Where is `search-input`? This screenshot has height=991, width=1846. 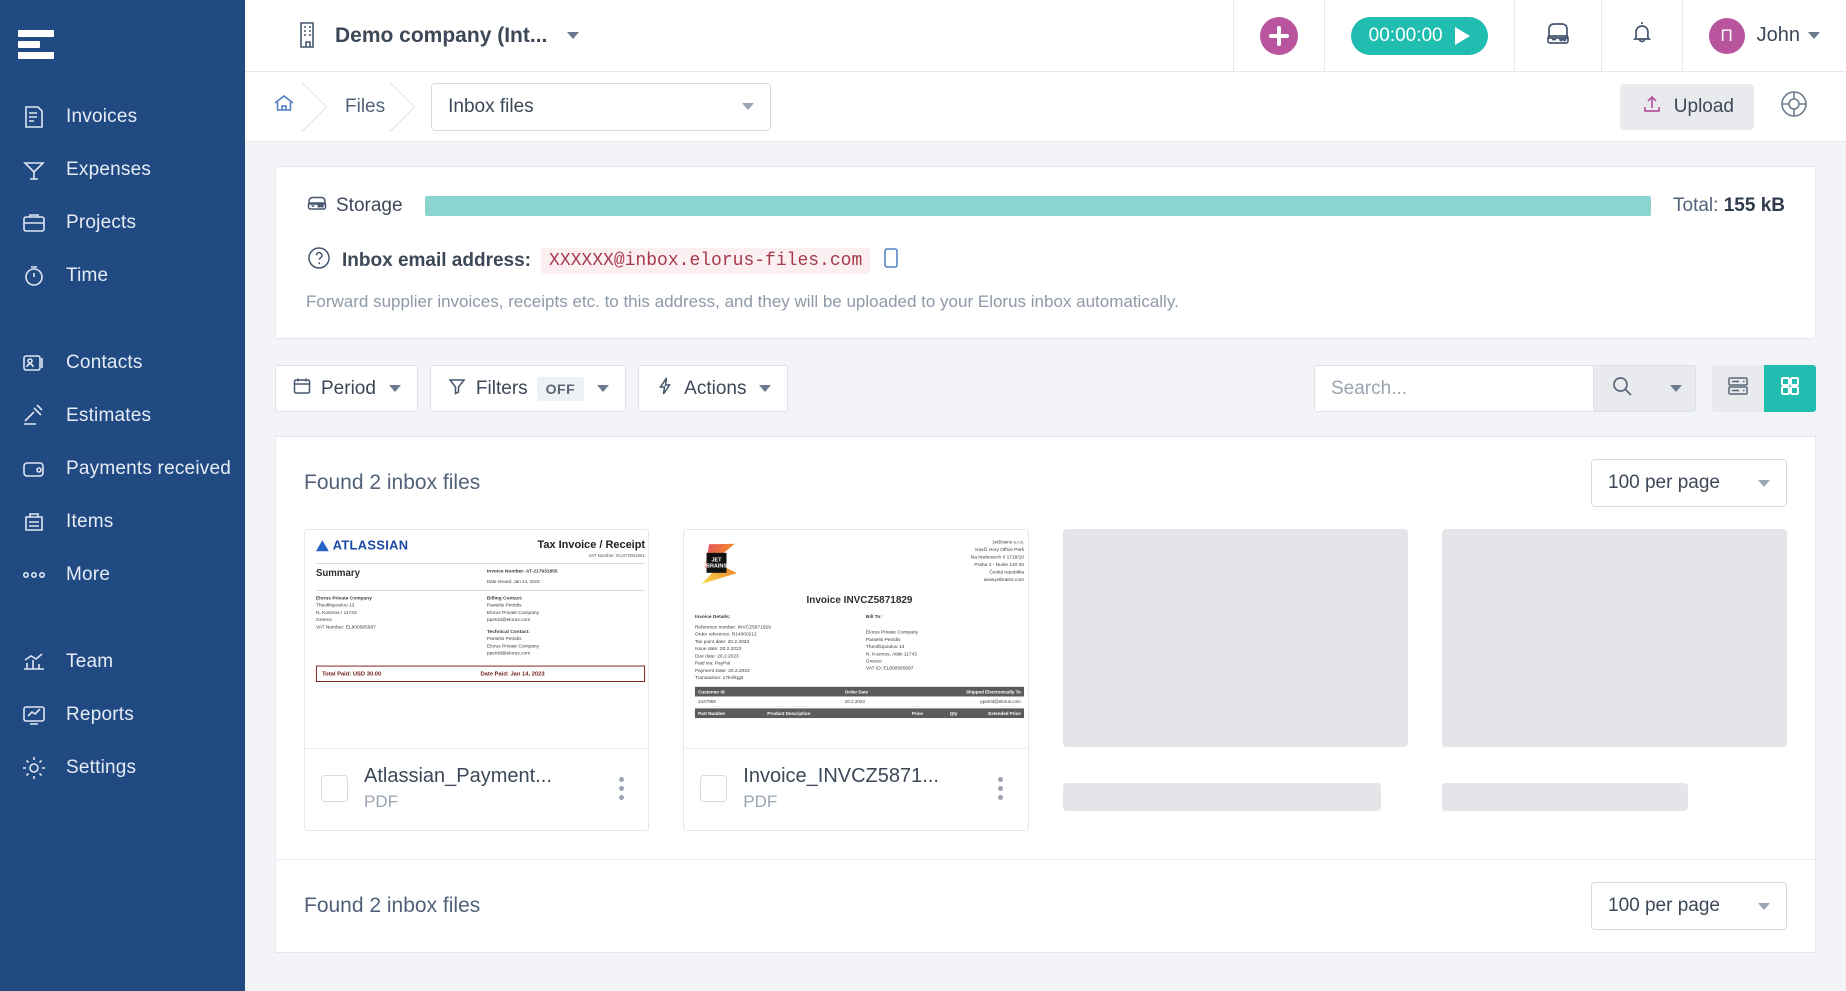 search-input is located at coordinates (1454, 388).